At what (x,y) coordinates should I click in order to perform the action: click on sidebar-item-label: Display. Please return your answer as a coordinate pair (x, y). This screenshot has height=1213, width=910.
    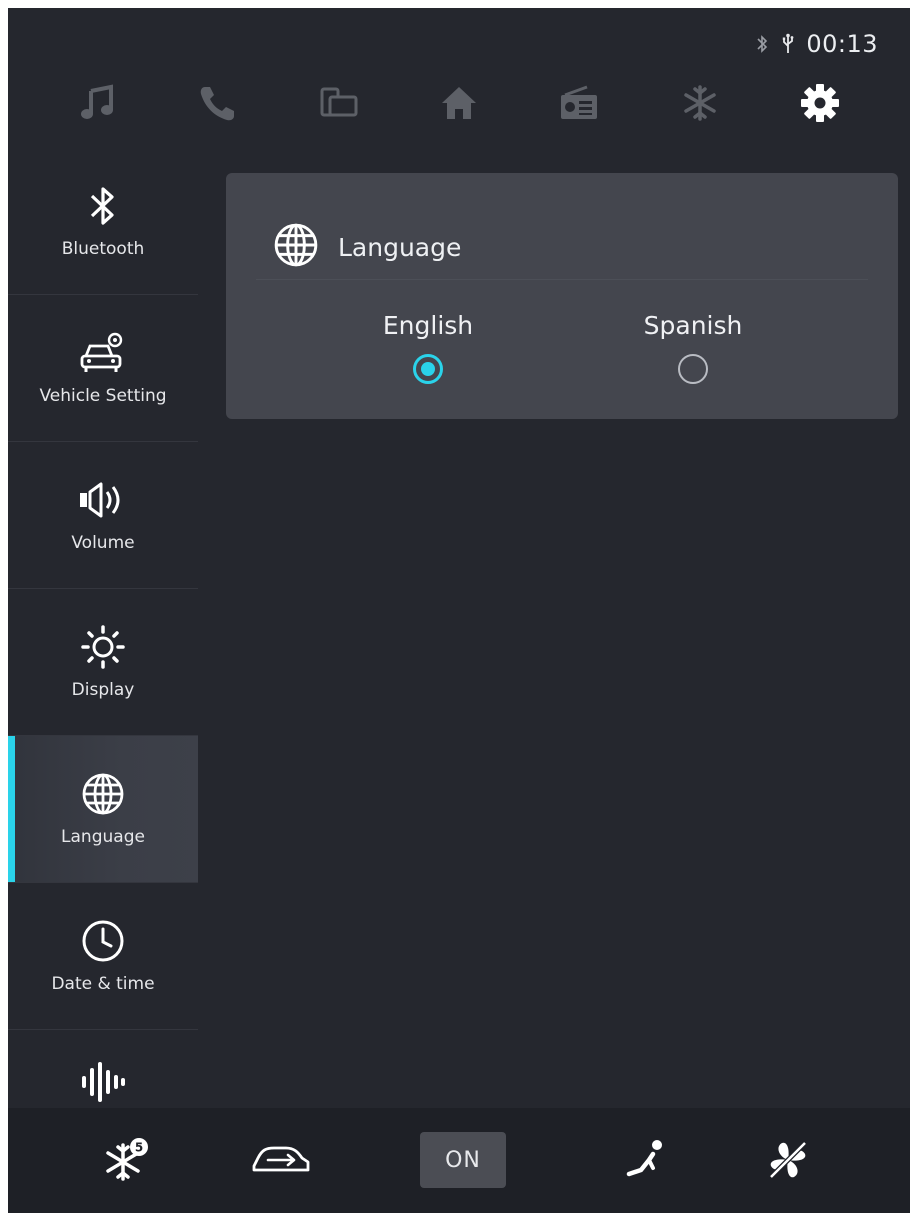
    Looking at the image, I should click on (103, 690).